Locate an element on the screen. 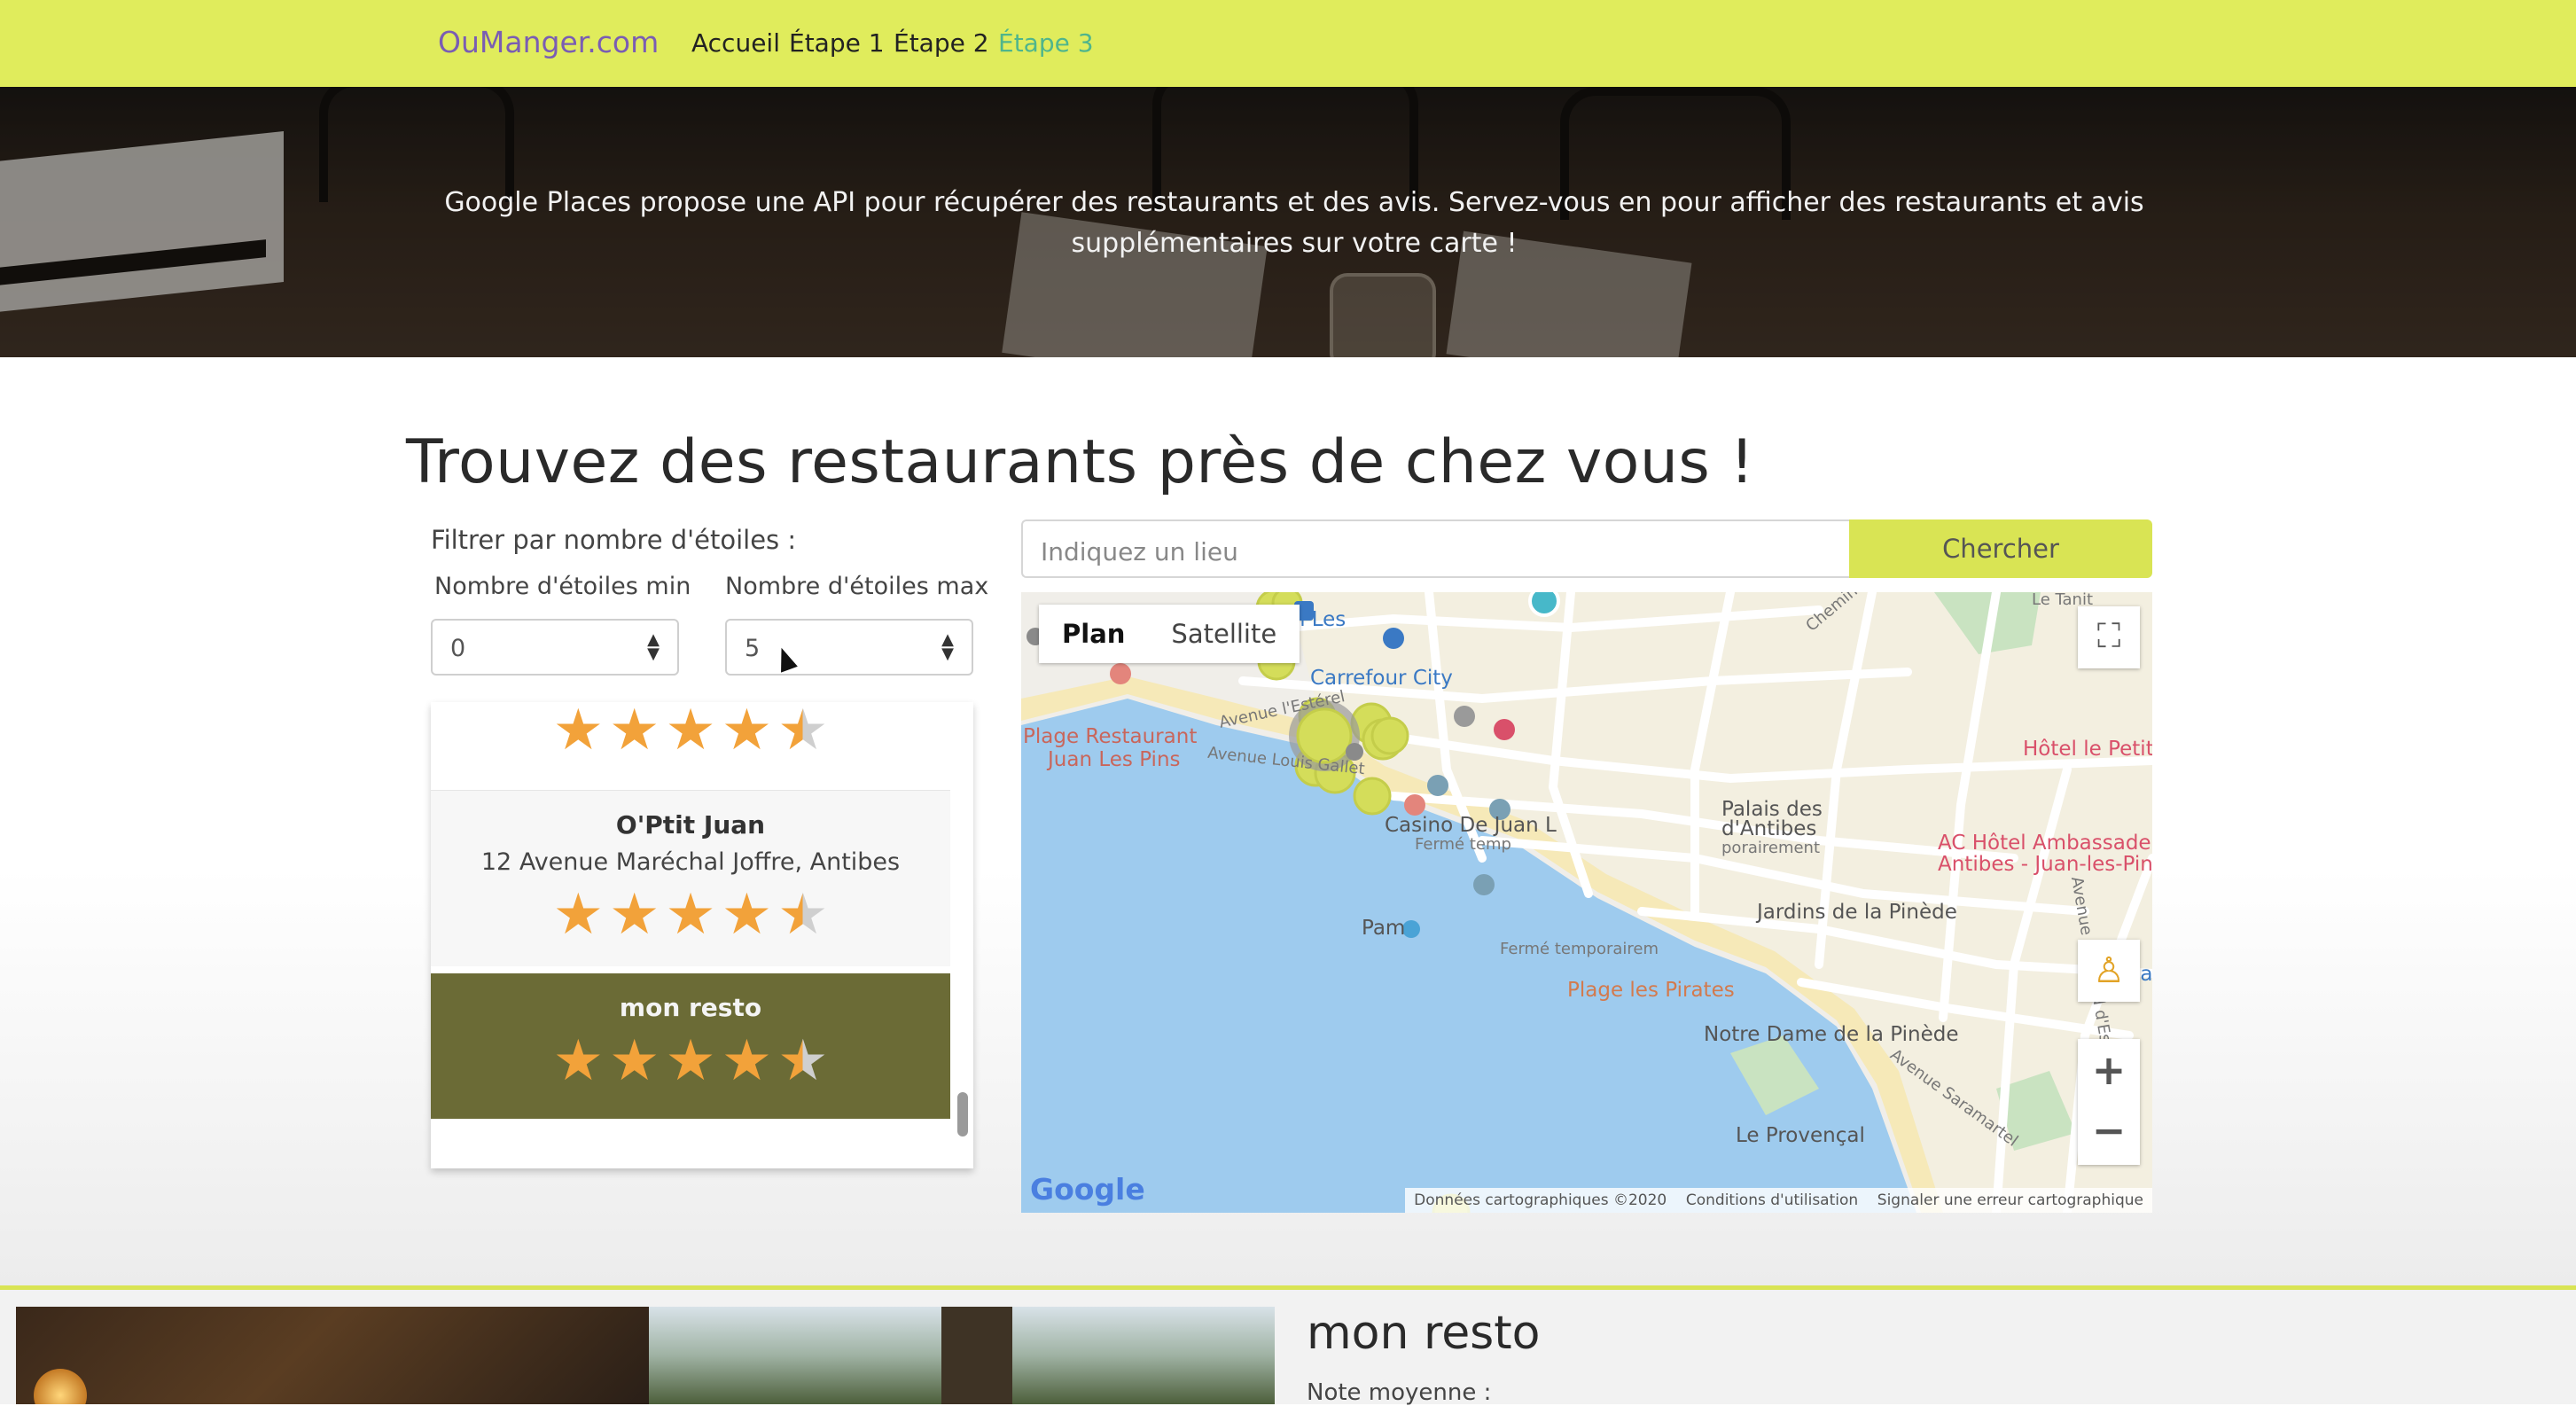 The height and width of the screenshot is (1406, 2576). map-label-ac-hotel-2: Antibes - Juan-les-Pins is located at coordinates (2045, 864).